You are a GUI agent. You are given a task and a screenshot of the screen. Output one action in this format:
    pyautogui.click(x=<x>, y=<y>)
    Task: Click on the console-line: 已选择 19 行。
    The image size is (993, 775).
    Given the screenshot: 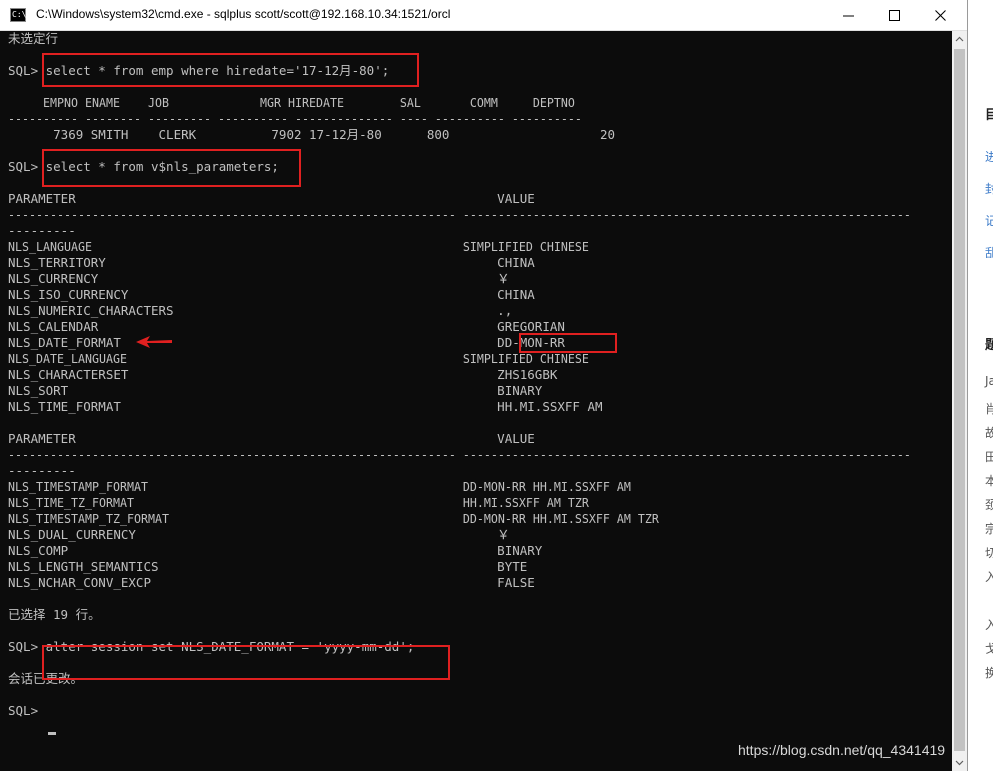 What is the action you would take?
    pyautogui.click(x=54, y=614)
    